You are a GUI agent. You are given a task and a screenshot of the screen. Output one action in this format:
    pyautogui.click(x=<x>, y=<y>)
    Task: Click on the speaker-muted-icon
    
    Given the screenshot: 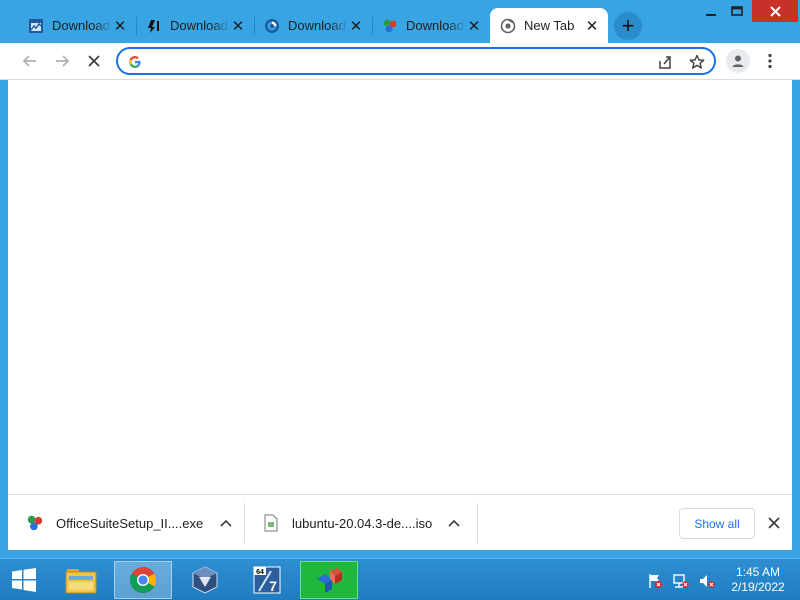 What is the action you would take?
    pyautogui.click(x=707, y=581)
    